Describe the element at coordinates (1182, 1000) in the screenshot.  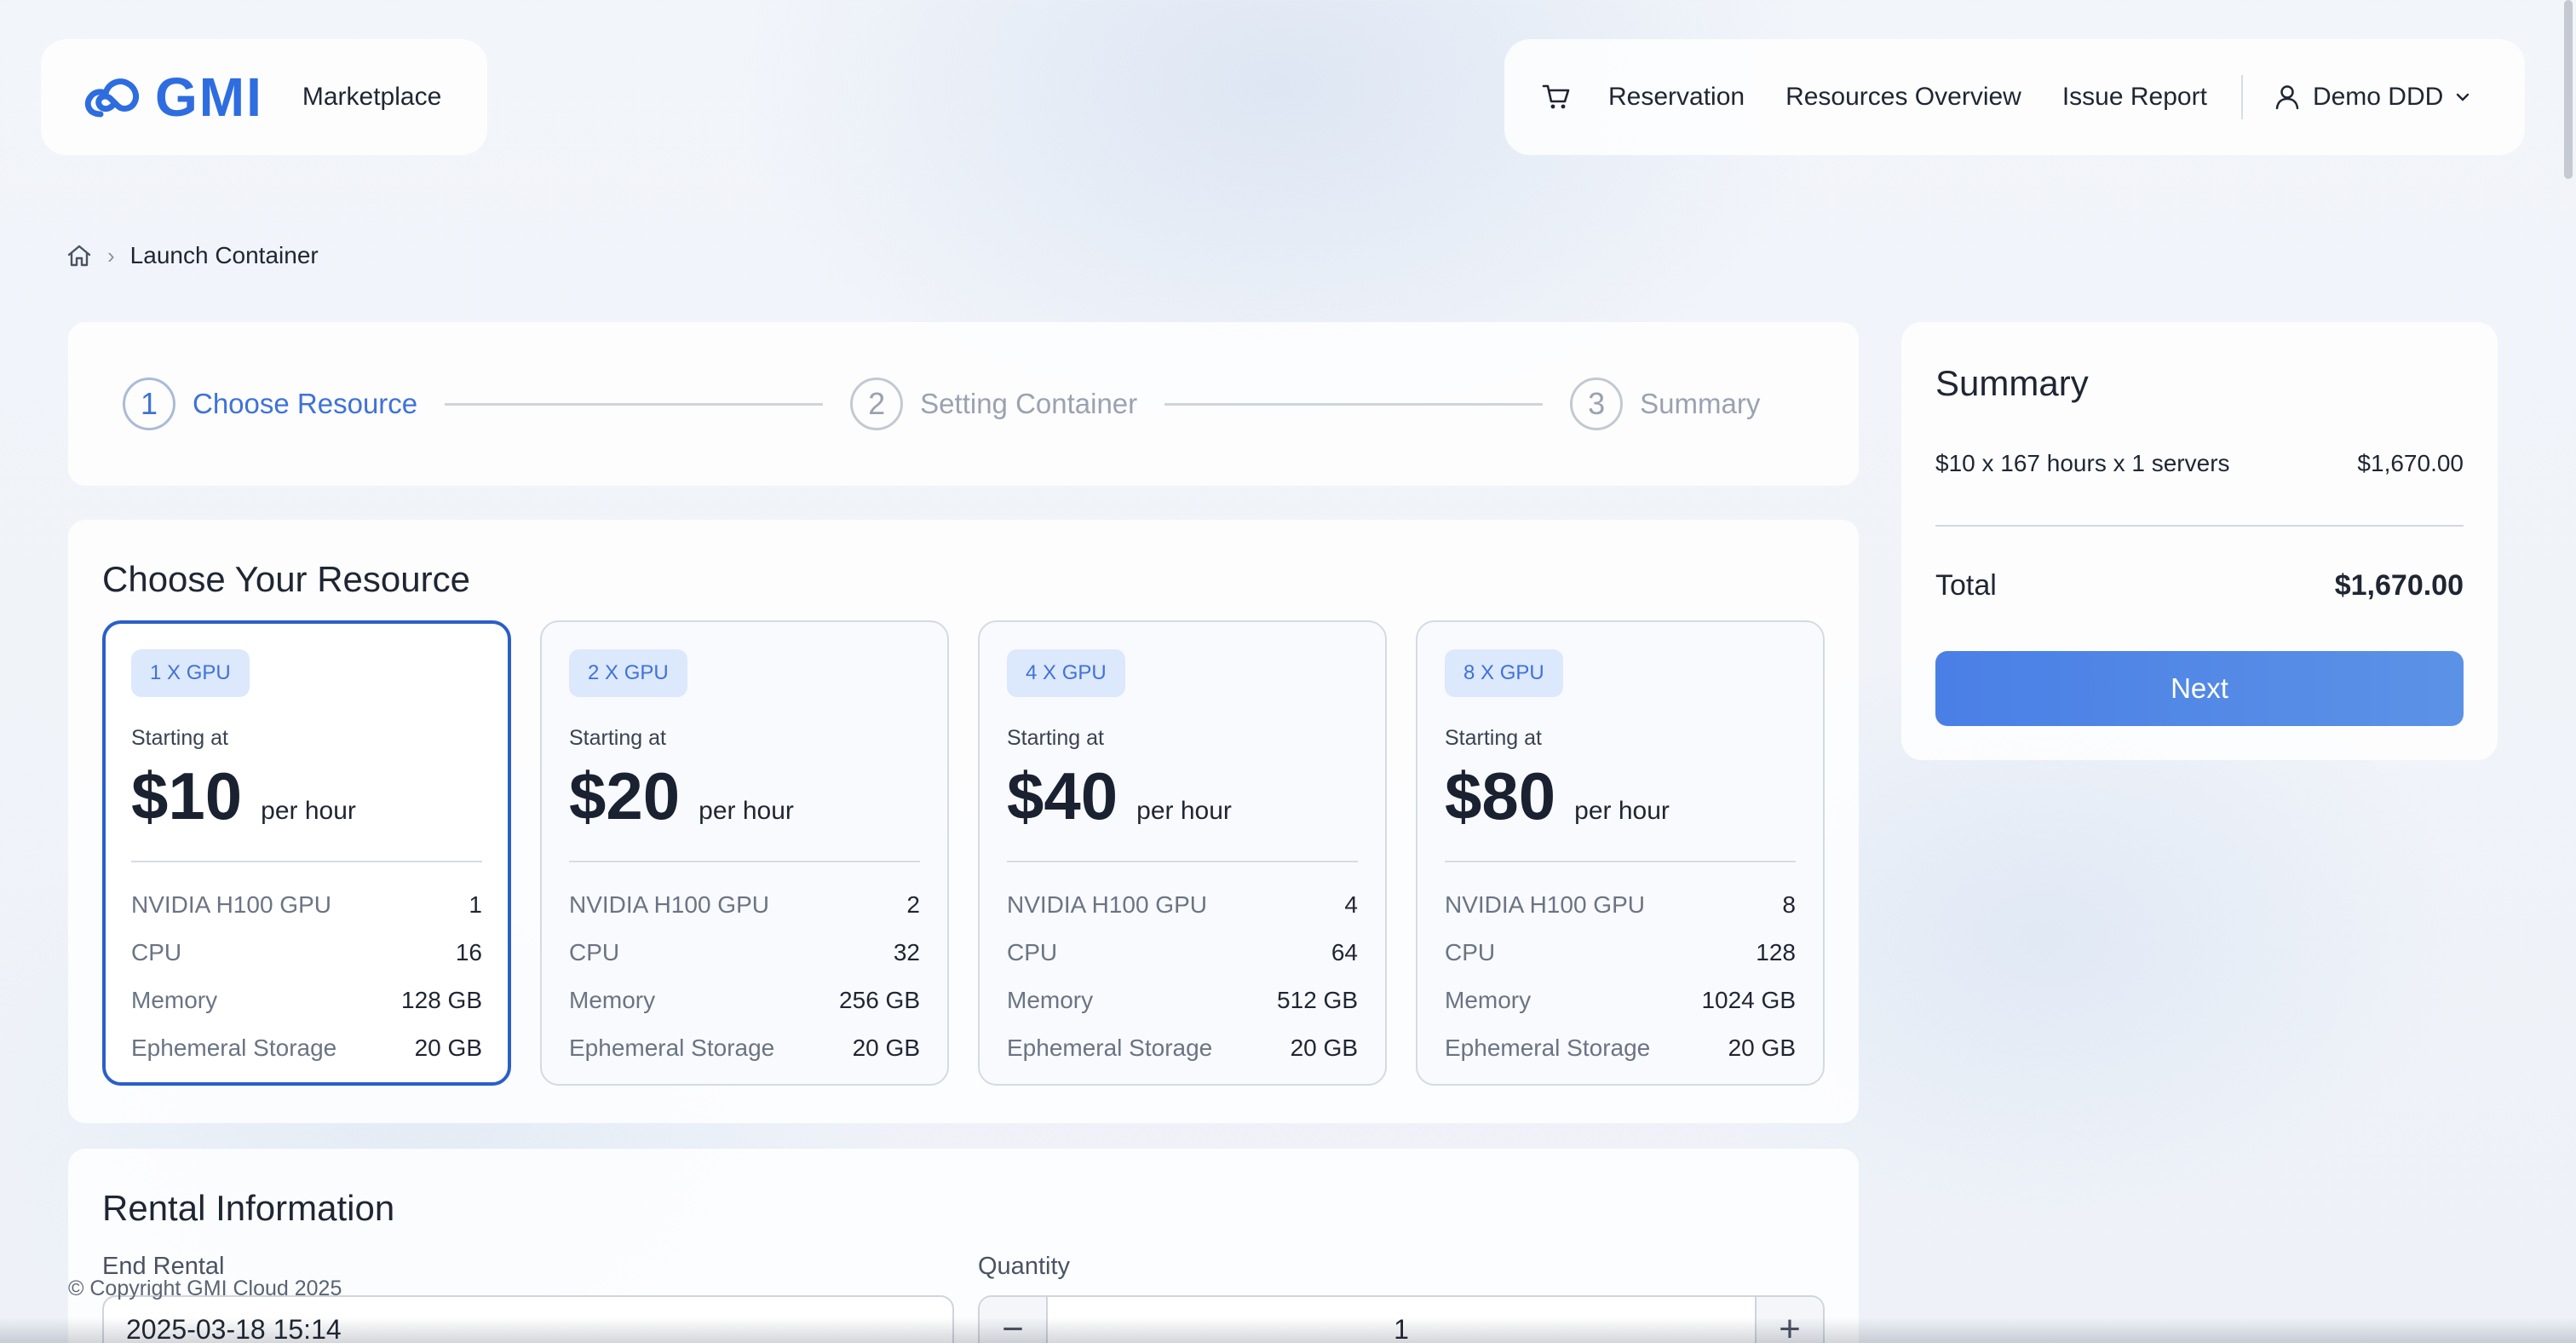
I see `spec-memory: Memory 512 GB` at that location.